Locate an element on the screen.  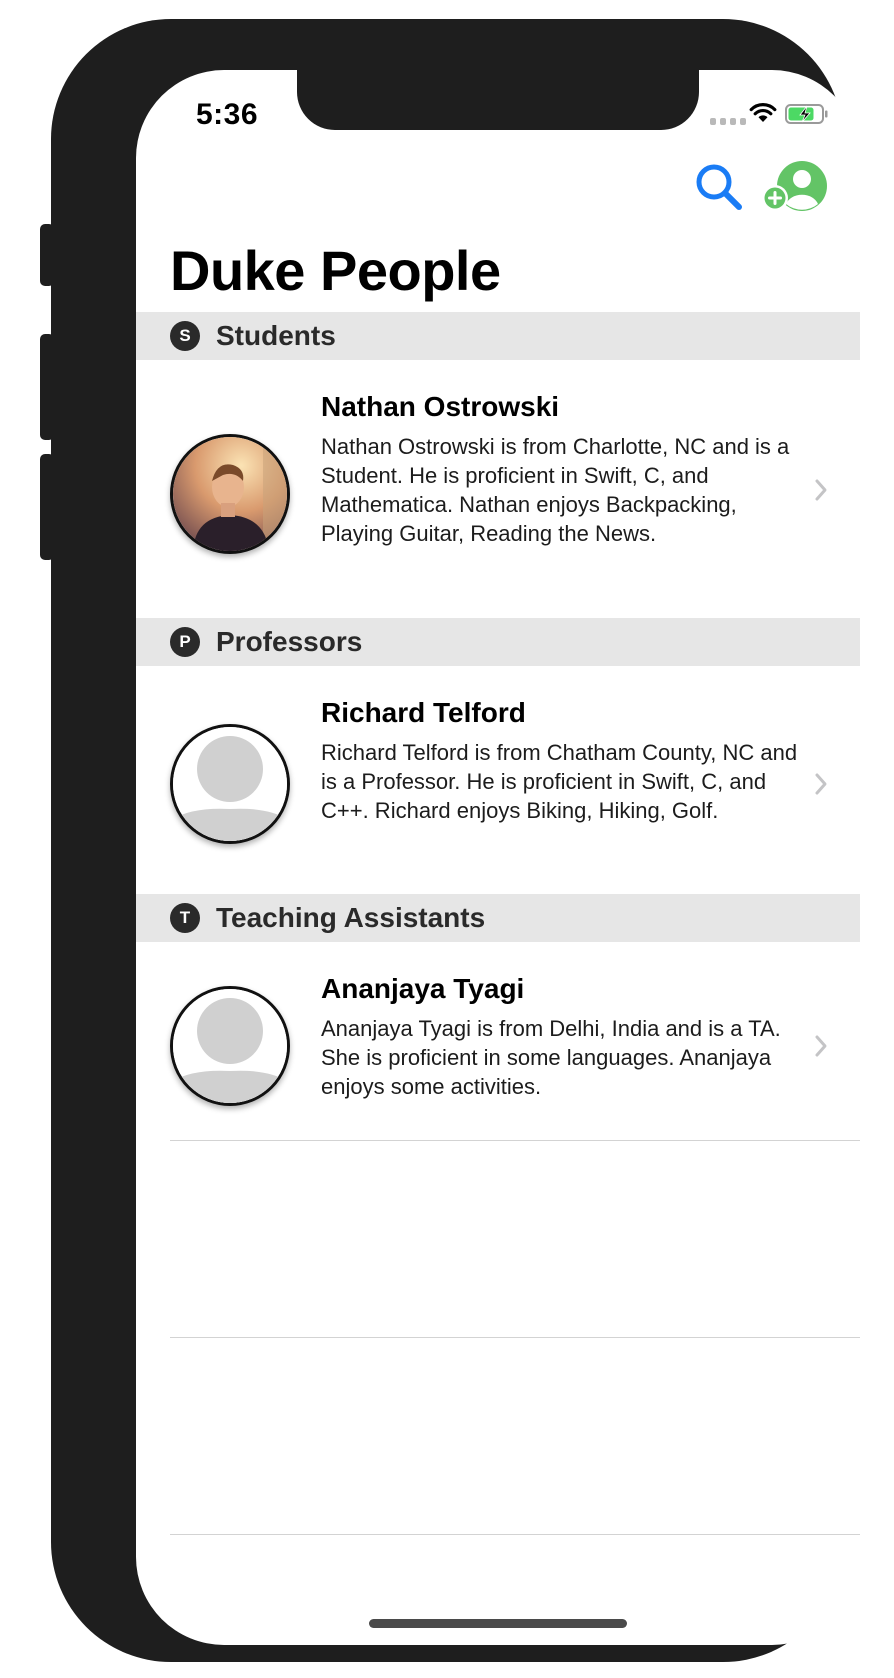
search-icon is located at coordinates (719, 187).